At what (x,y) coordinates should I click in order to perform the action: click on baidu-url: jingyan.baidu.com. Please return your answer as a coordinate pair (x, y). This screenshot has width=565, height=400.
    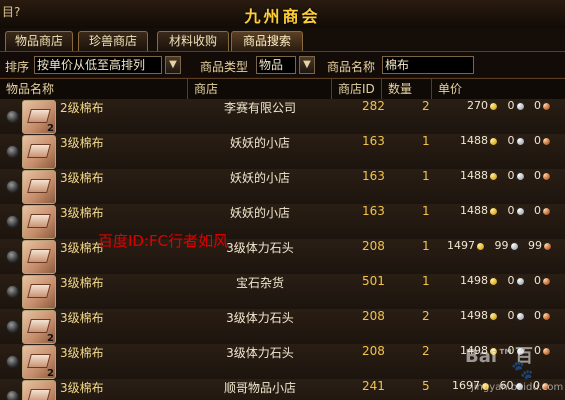
    Looking at the image, I should click on (517, 387).